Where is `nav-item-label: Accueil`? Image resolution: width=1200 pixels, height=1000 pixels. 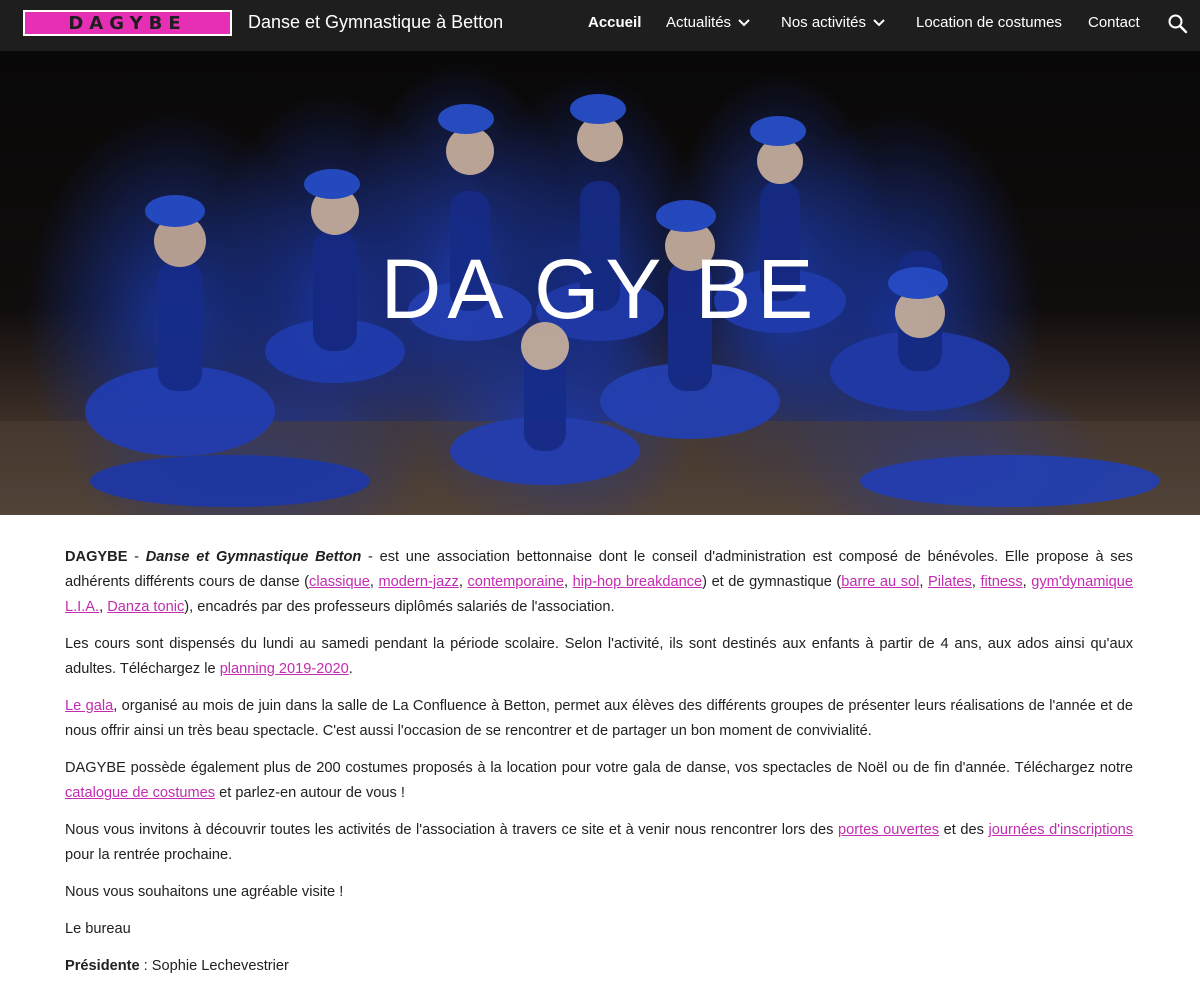
nav-item-label: Accueil is located at coordinates (615, 22).